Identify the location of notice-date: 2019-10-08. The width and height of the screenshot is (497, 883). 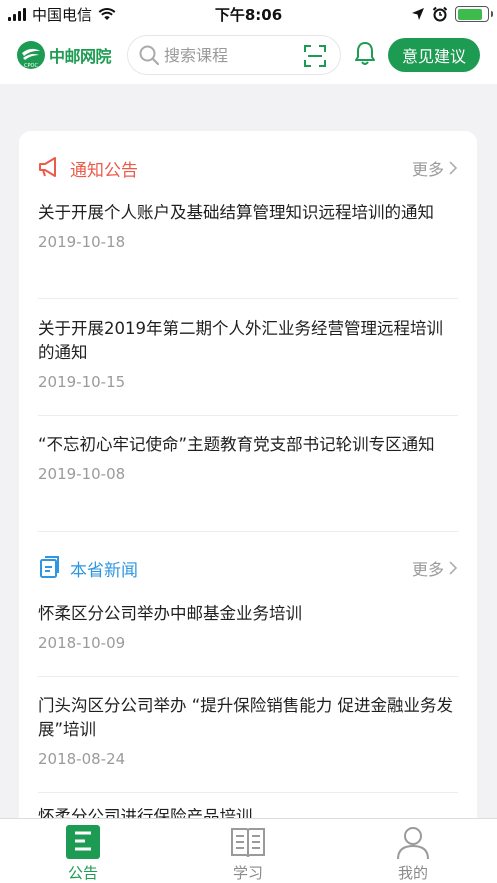
(82, 474).